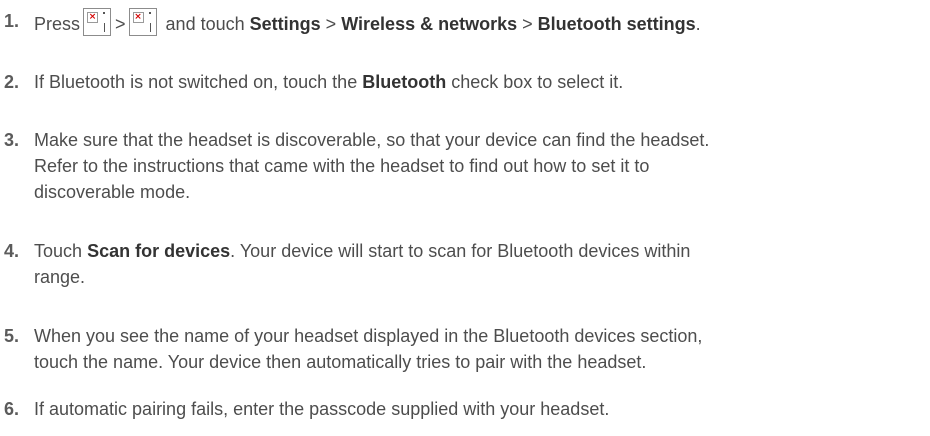  What do you see at coordinates (429, 24) in the screenshot?
I see `wireless-networks-label: Wireless & networks` at bounding box center [429, 24].